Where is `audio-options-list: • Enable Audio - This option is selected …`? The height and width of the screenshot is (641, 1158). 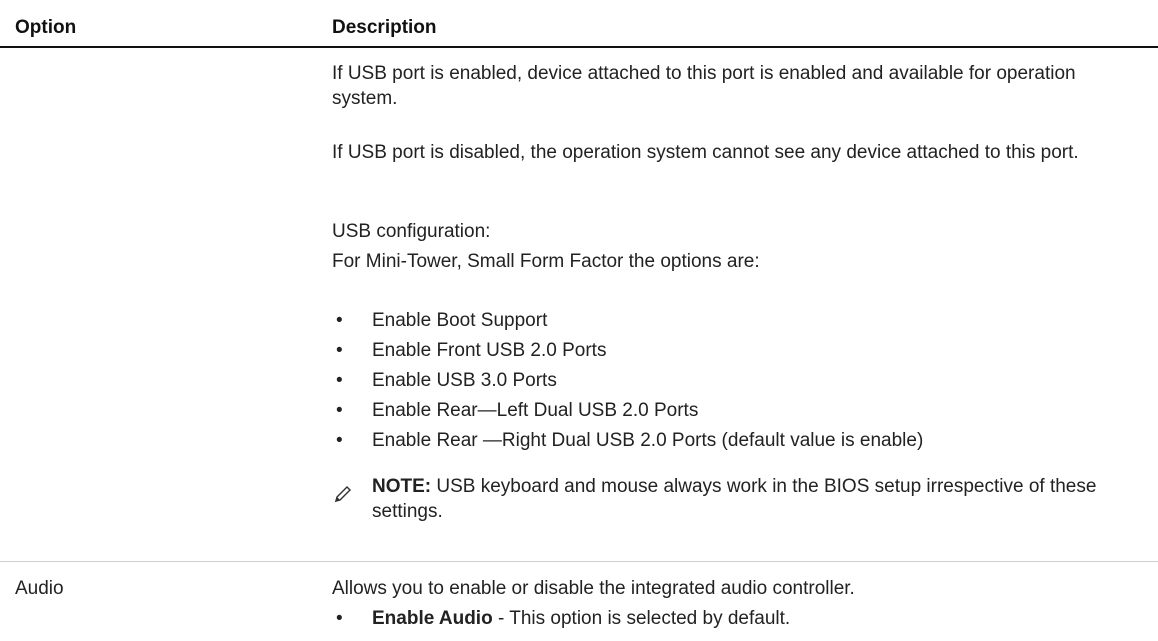
audio-options-list: • Enable Audio - This option is selected … is located at coordinates (561, 618).